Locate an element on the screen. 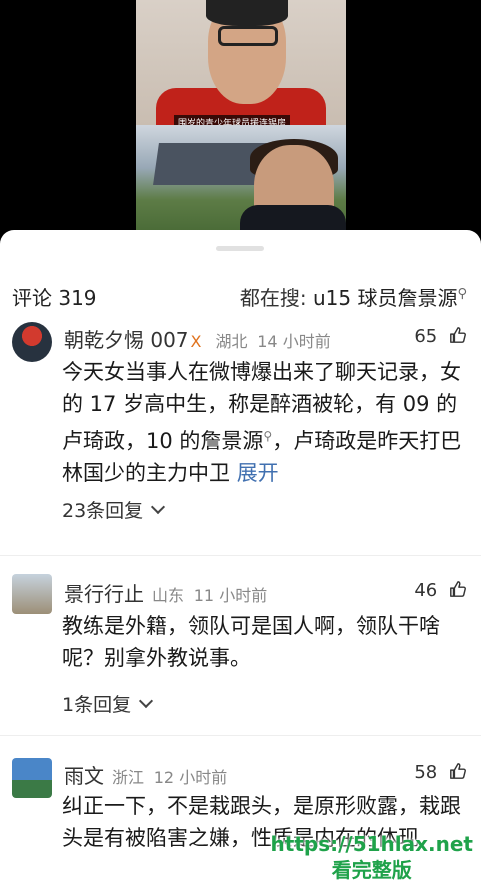  view-replies-button: 1条回复 is located at coordinates (108, 703).